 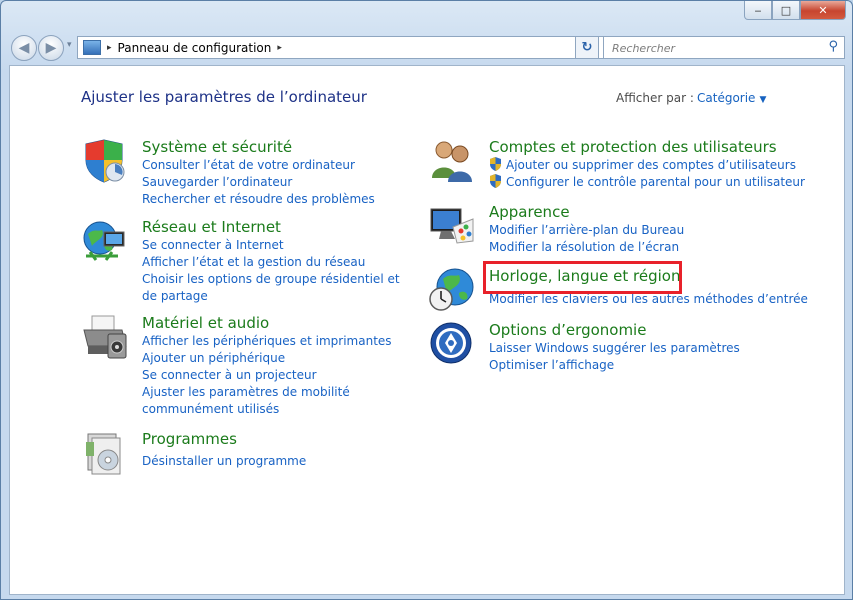 What do you see at coordinates (758, 10) in the screenshot?
I see `minimize-button: ‒` at bounding box center [758, 10].